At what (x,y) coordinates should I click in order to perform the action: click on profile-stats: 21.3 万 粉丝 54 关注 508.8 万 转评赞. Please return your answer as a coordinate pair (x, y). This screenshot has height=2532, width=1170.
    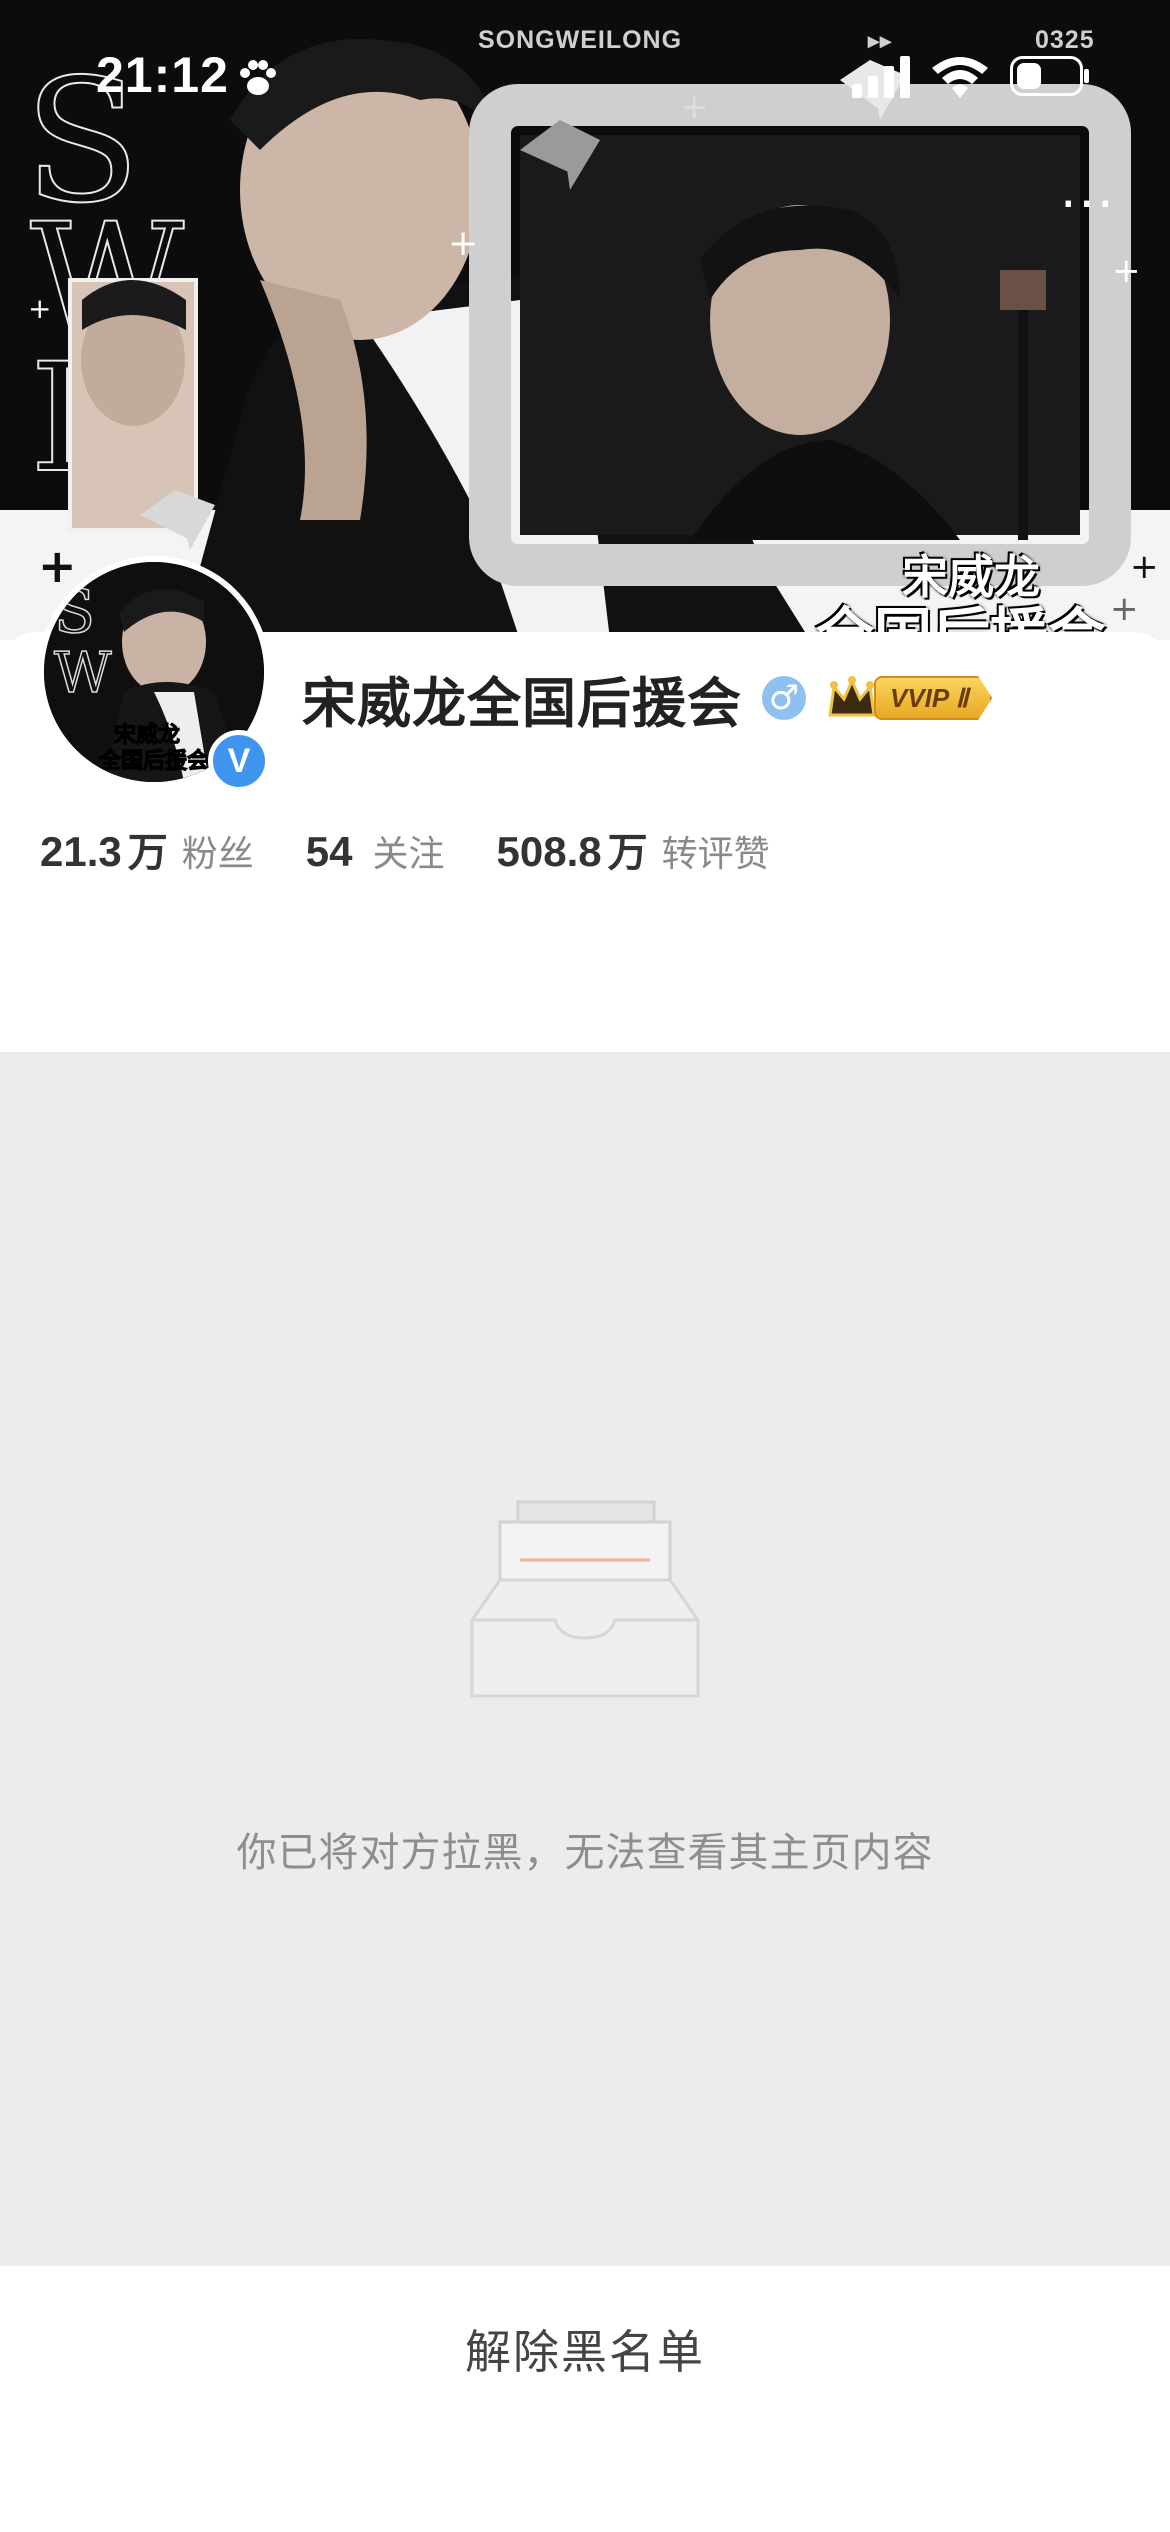
    Looking at the image, I should click on (431, 849).